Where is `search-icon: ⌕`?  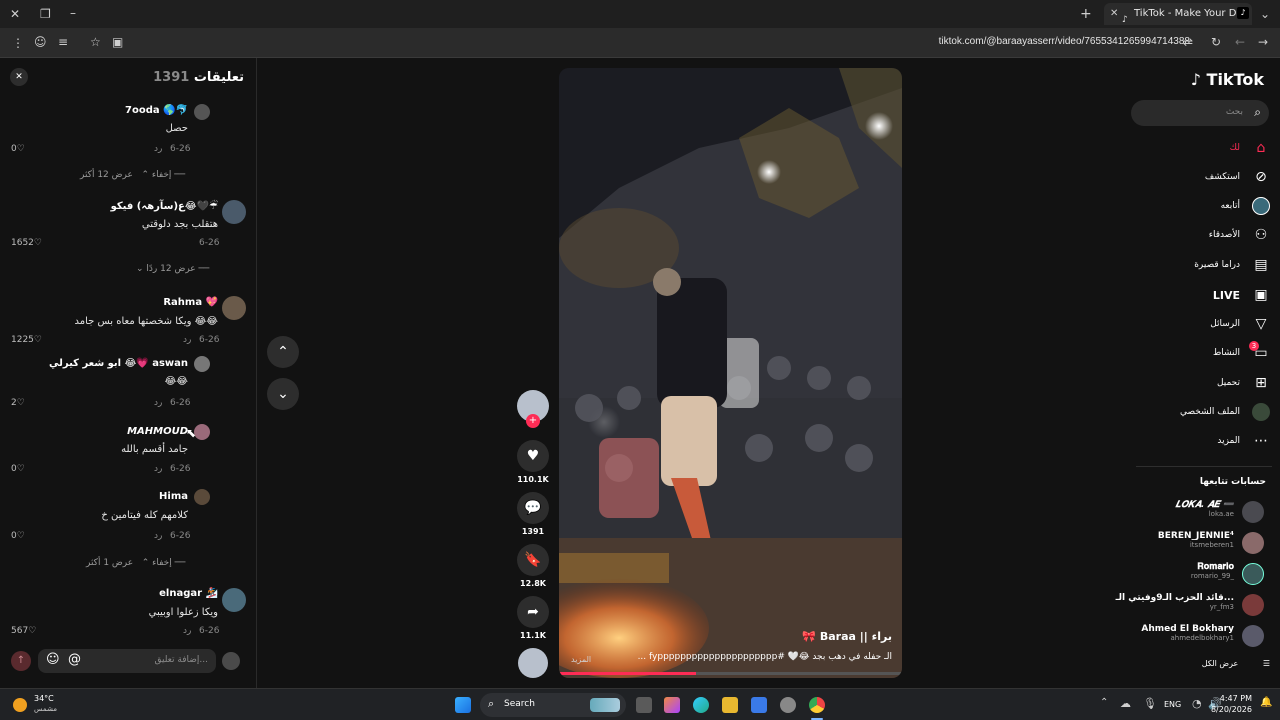 search-icon: ⌕ is located at coordinates (1257, 112).